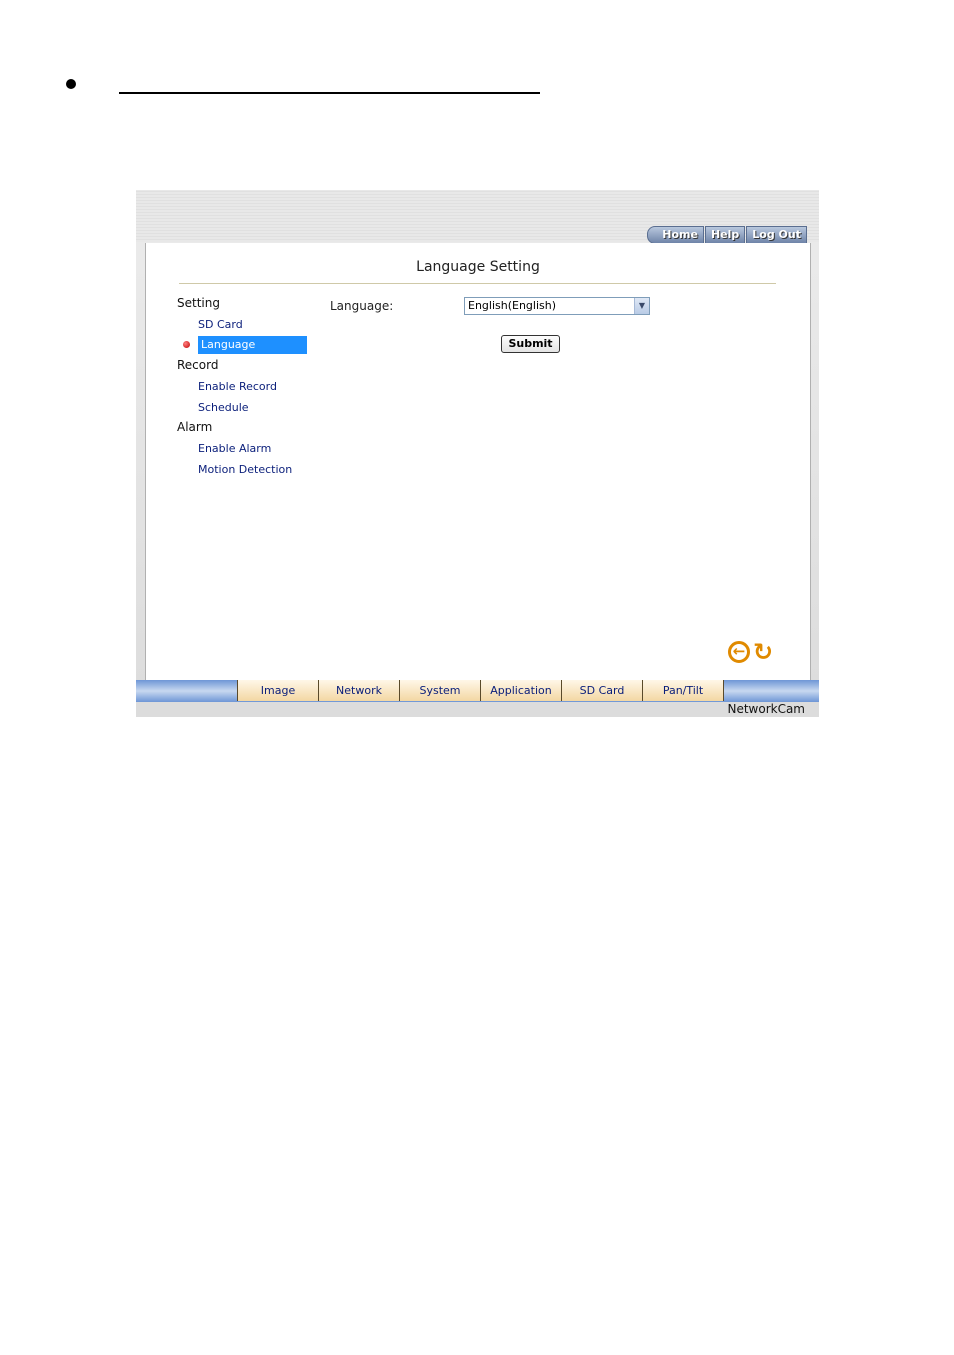 This screenshot has height=1355, width=954. What do you see at coordinates (71, 84) in the screenshot?
I see `bullet-dot` at bounding box center [71, 84].